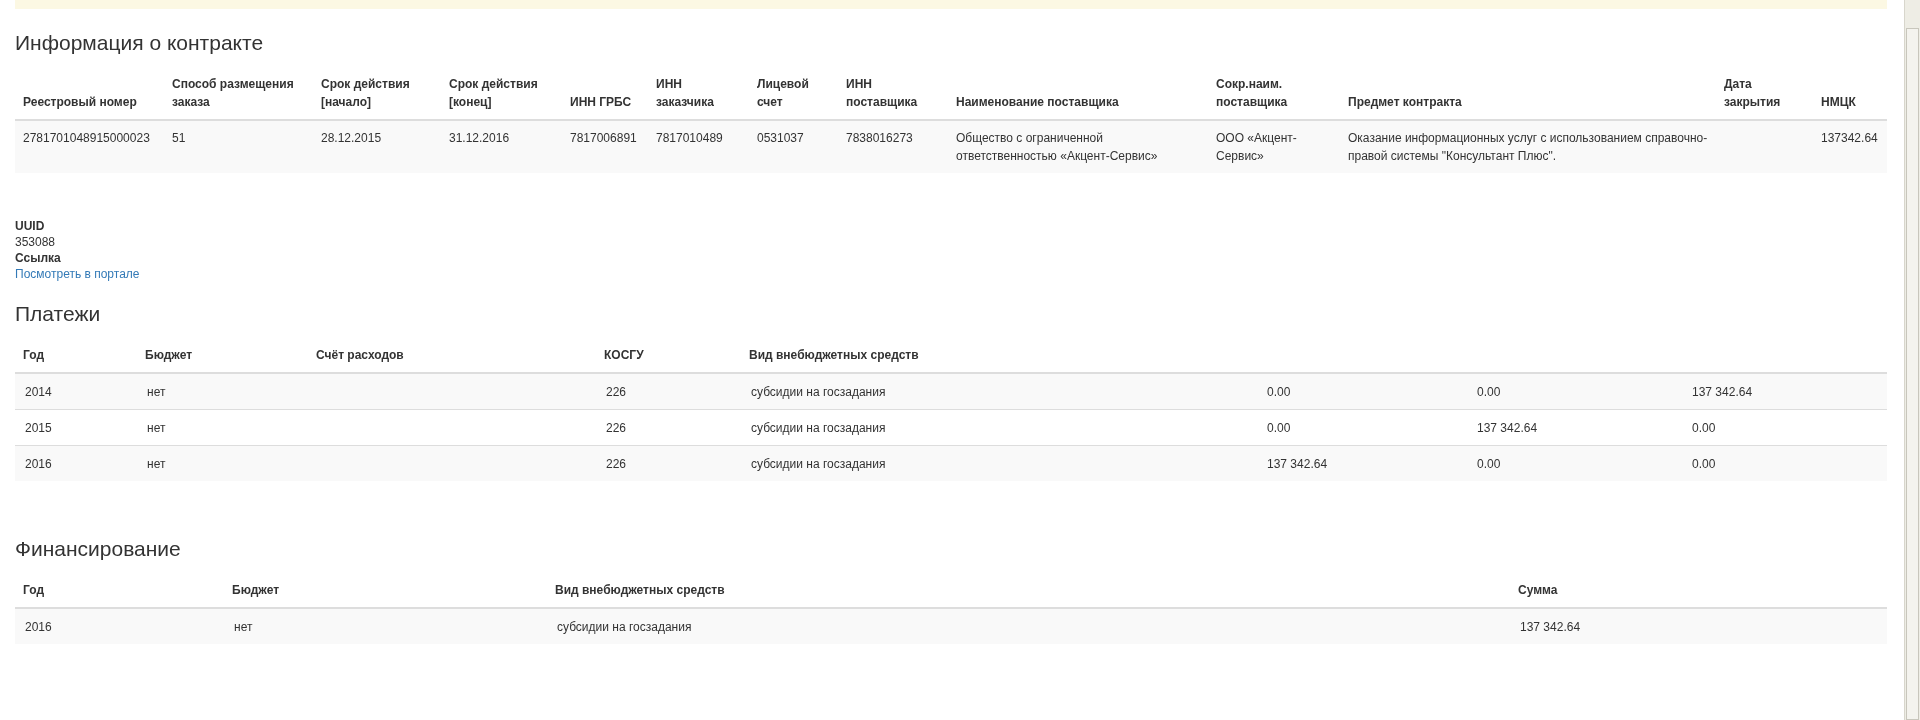 Image resolution: width=1920 pixels, height=720 pixels. I want to click on section-title: Финансирование, so click(98, 549).